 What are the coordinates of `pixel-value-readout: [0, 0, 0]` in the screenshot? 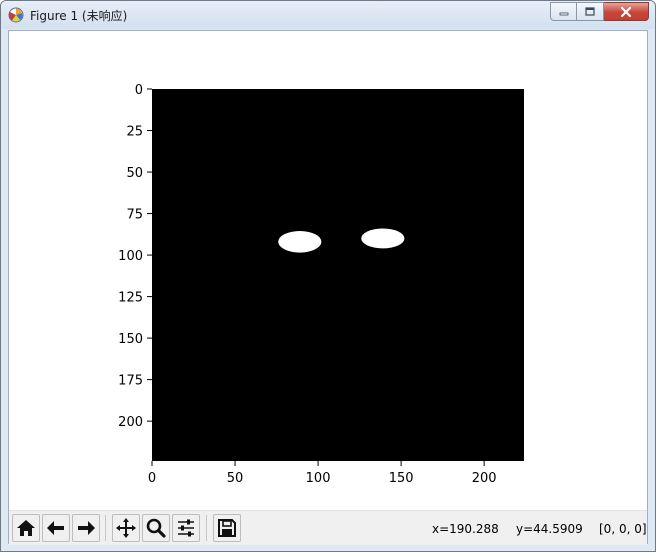 It's located at (623, 529).